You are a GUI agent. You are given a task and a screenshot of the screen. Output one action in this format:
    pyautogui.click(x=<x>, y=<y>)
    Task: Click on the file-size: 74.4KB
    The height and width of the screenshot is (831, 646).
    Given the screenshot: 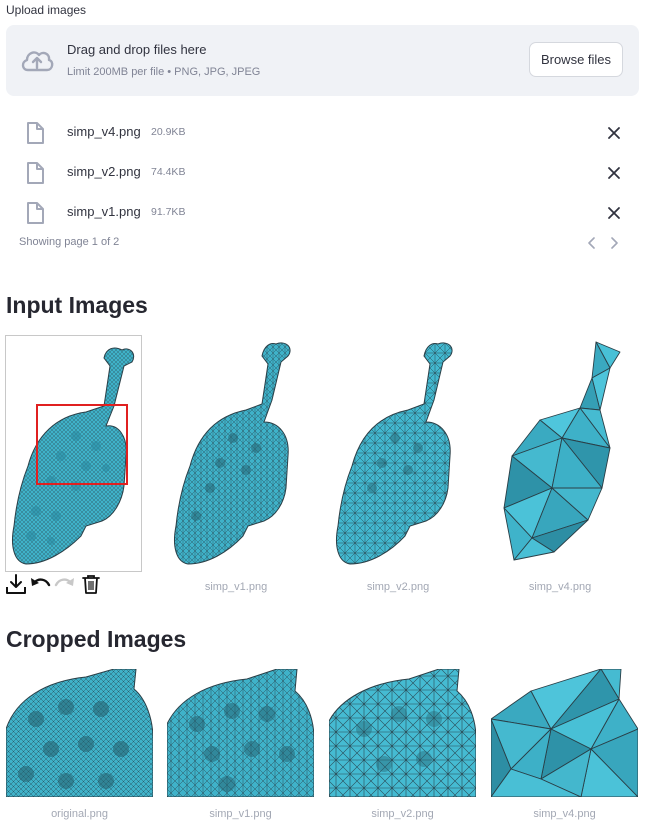 What is the action you would take?
    pyautogui.click(x=168, y=172)
    